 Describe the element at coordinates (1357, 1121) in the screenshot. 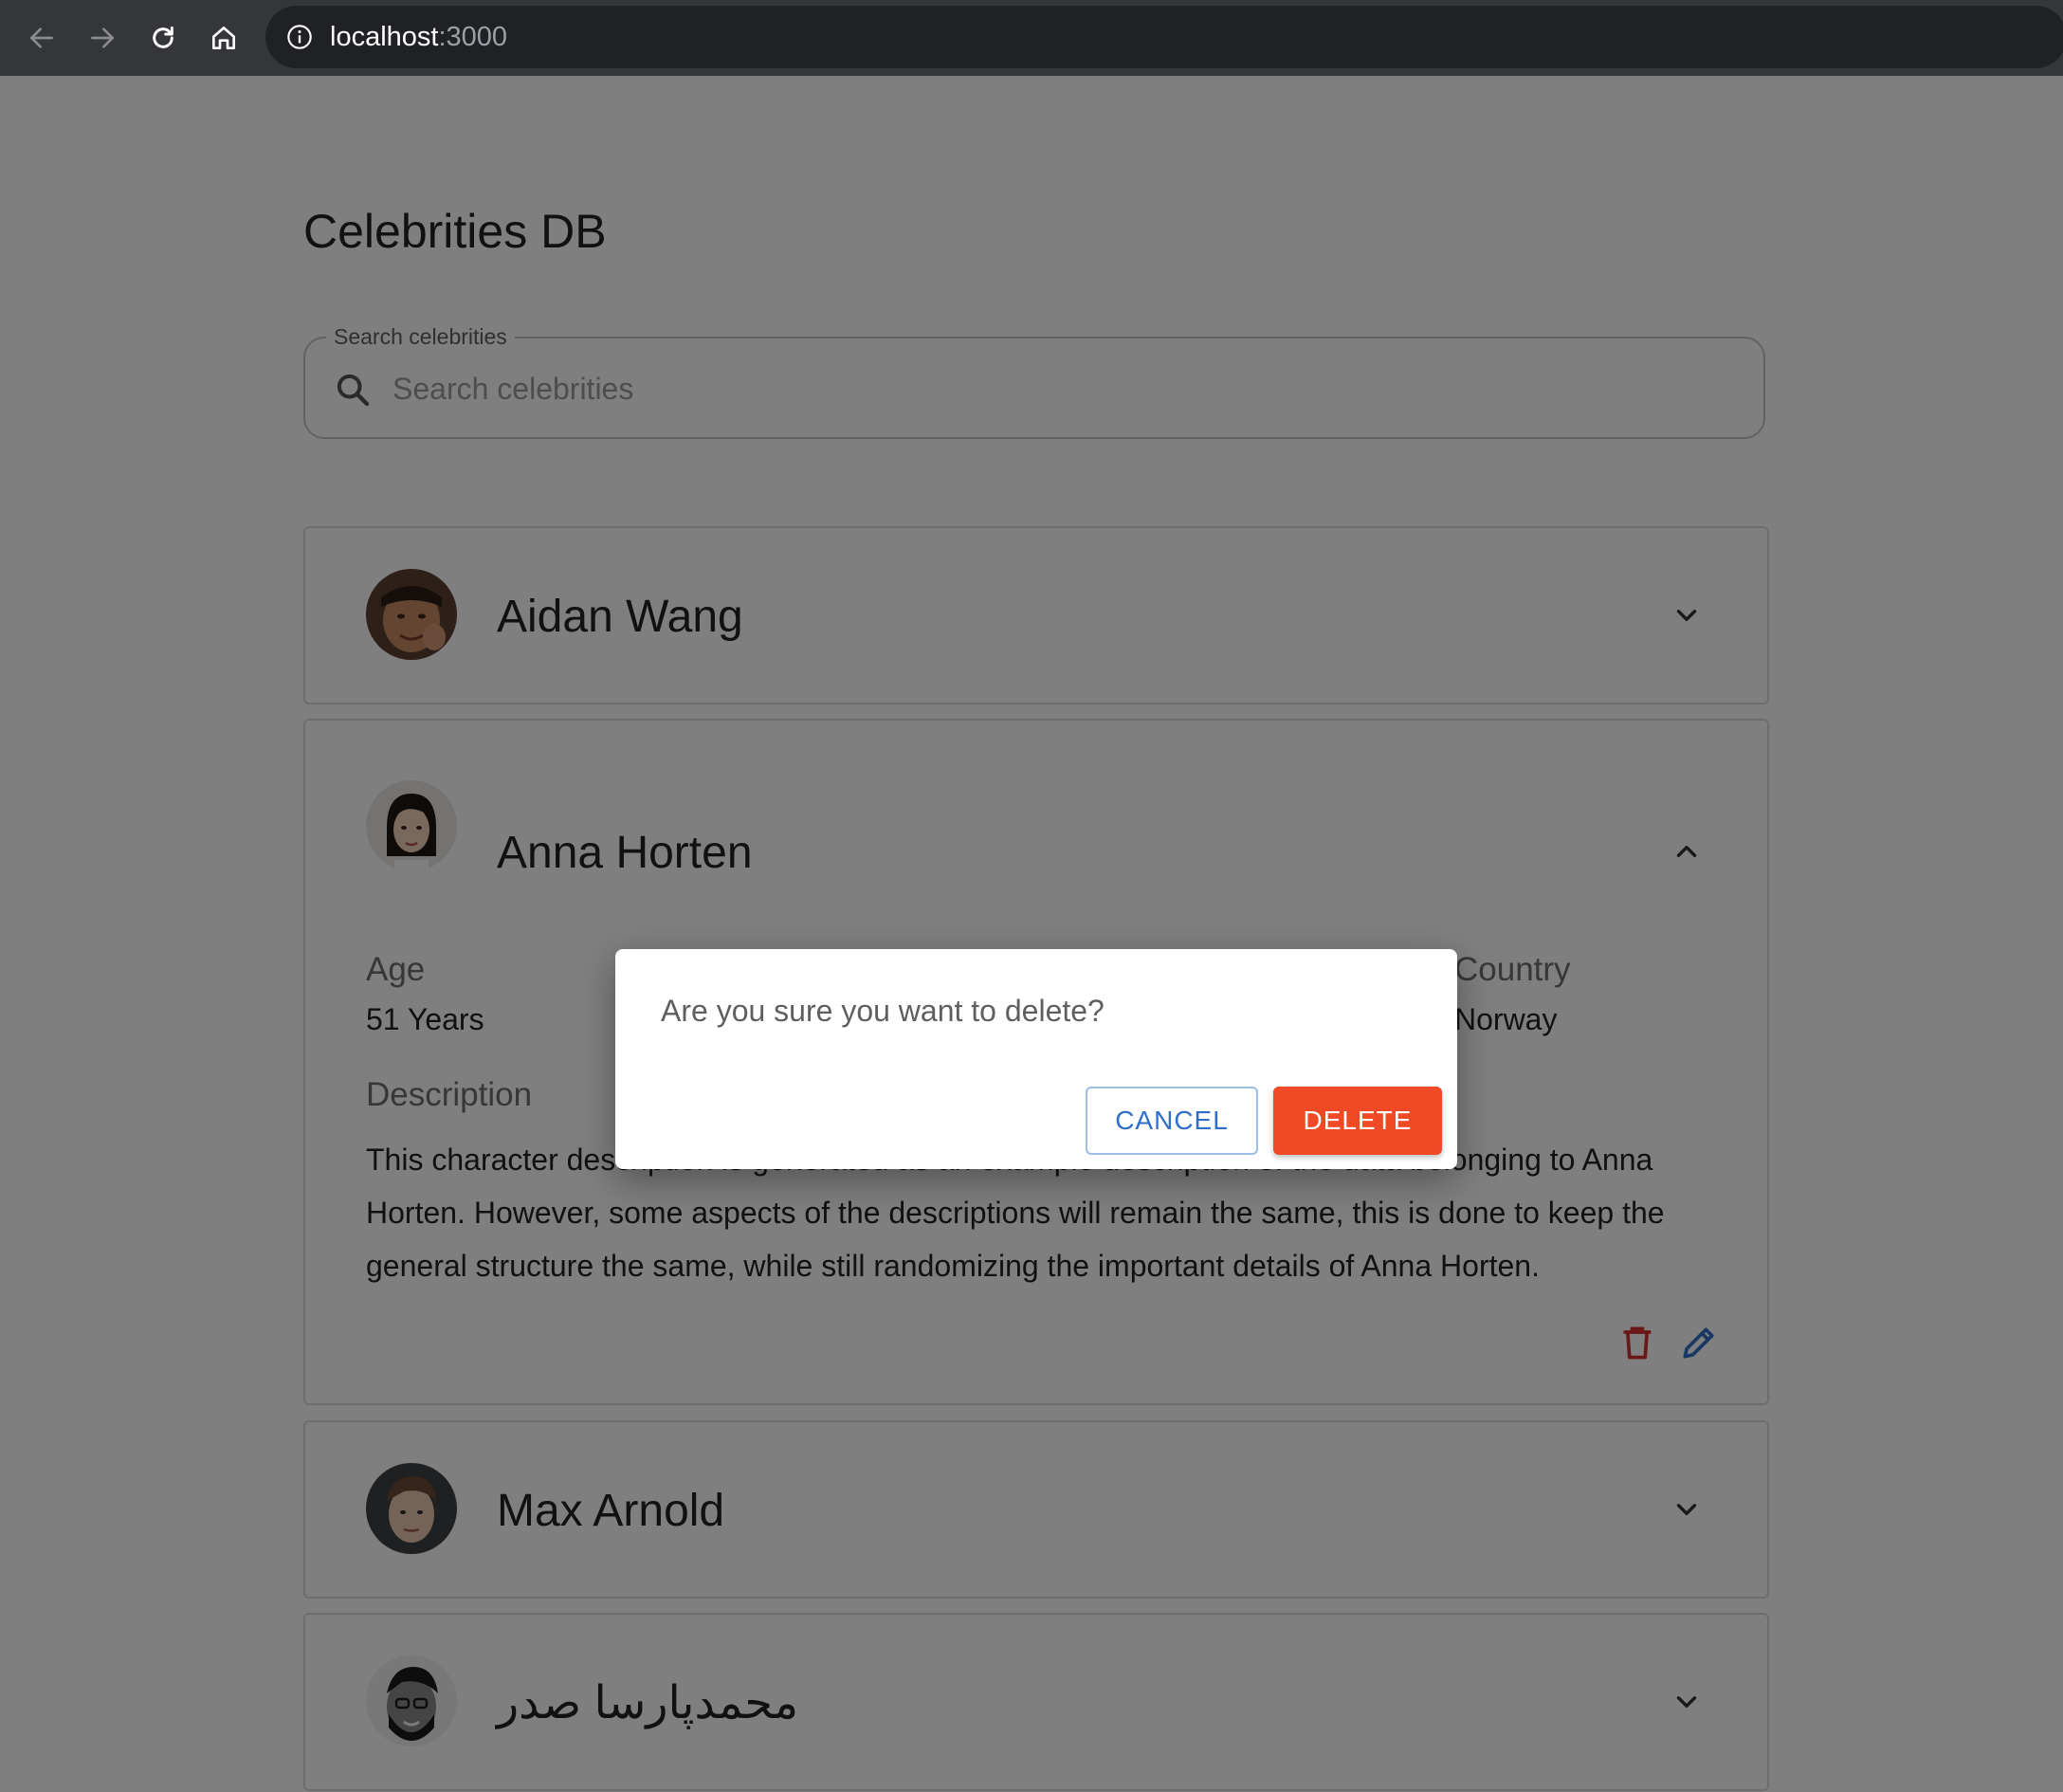

I see `delete-button: DELETE` at that location.